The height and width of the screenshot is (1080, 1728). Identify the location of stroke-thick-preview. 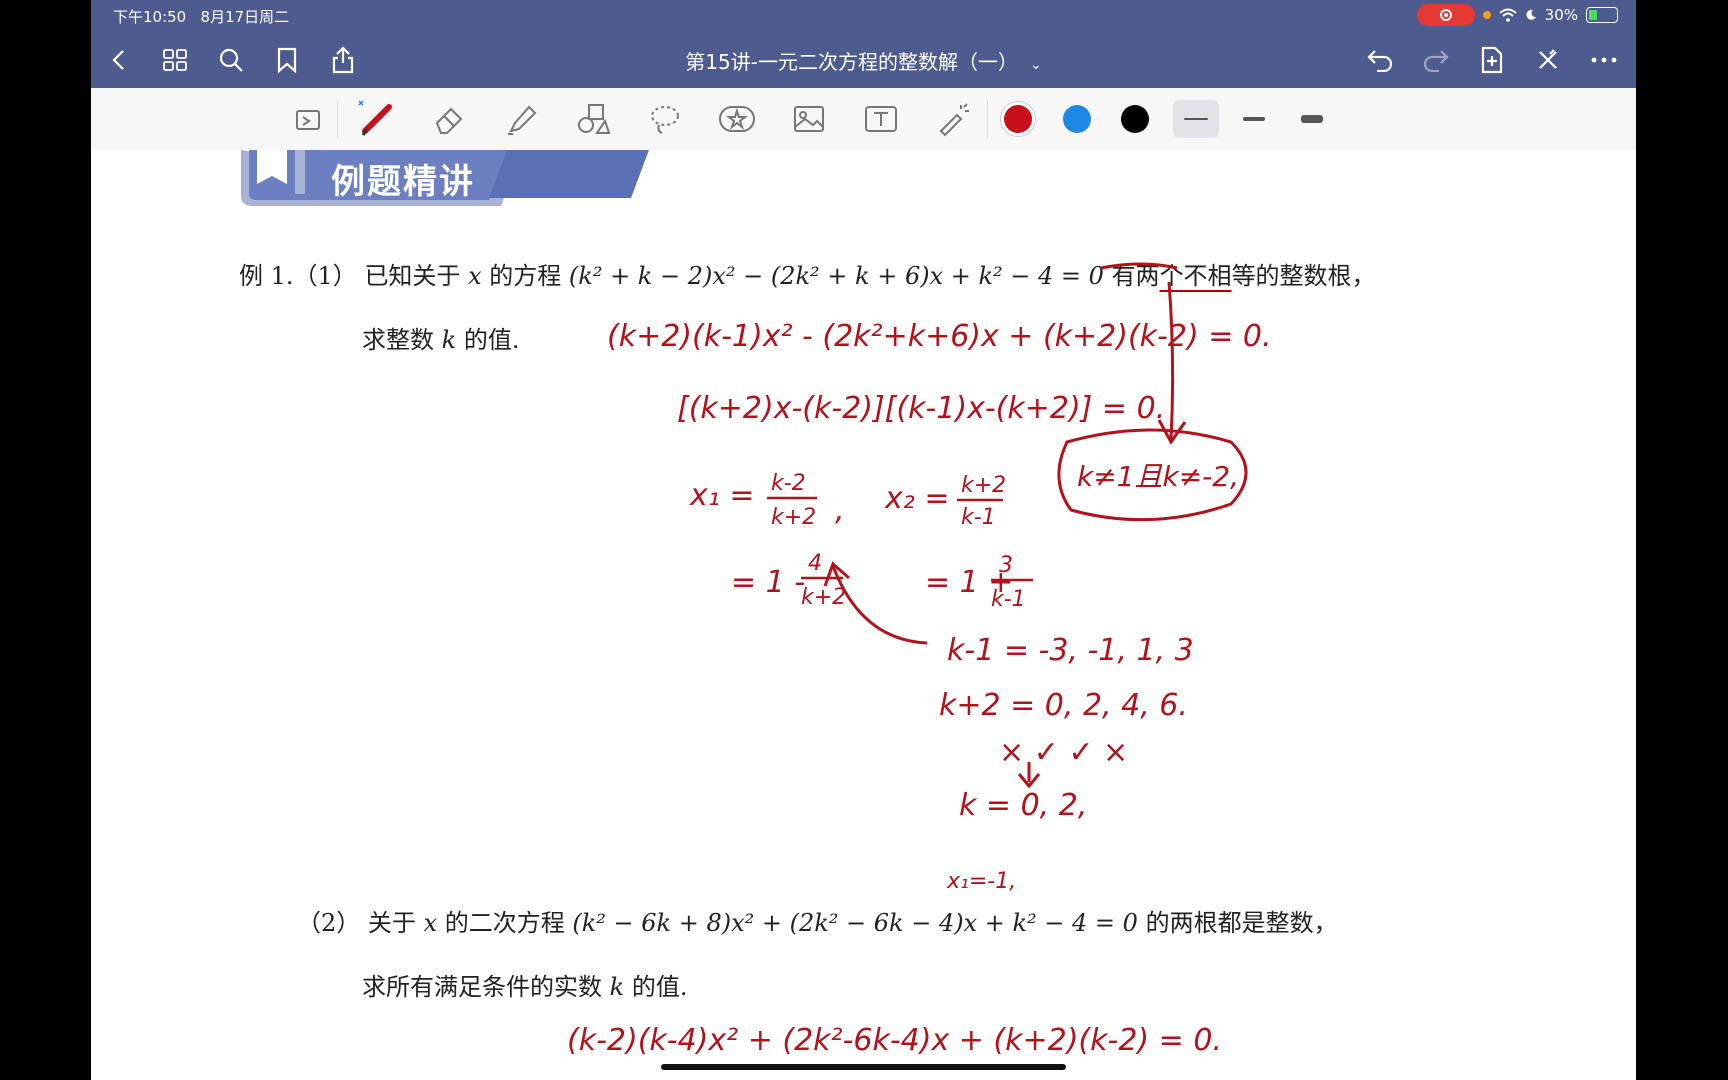
(1312, 119).